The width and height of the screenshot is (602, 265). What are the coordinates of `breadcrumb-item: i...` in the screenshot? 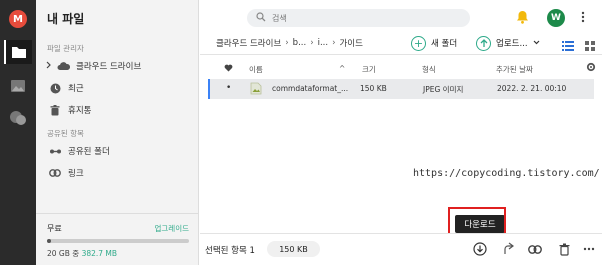 It's located at (323, 43).